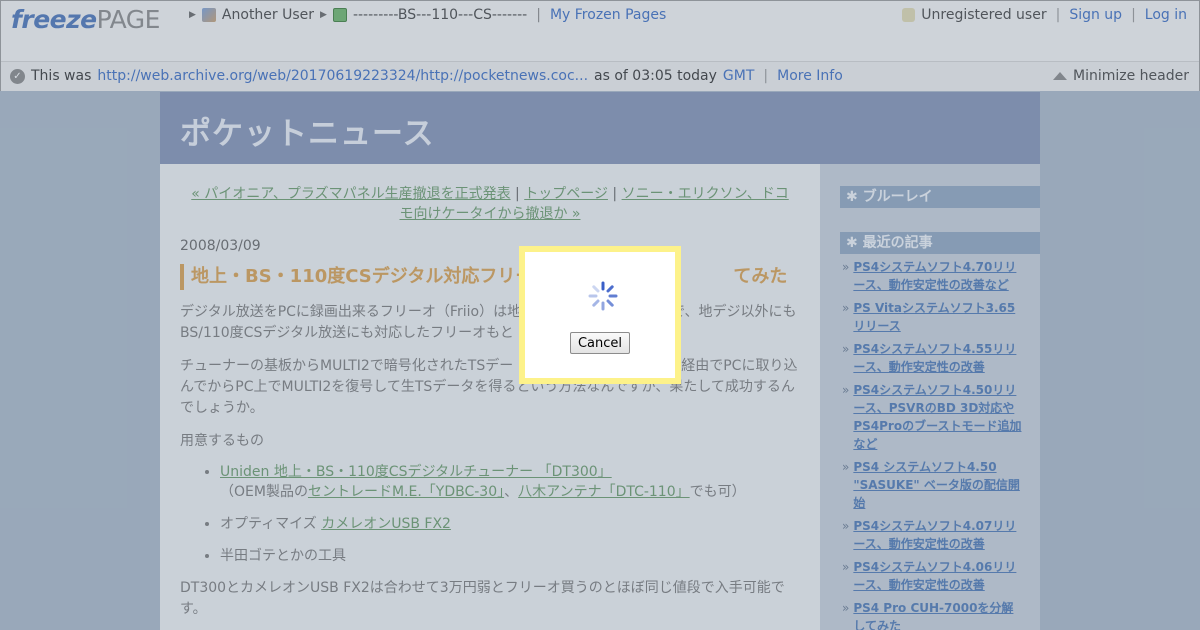 This screenshot has height=630, width=1200. What do you see at coordinates (600, 315) in the screenshot?
I see `loading-dialog: Cancel` at bounding box center [600, 315].